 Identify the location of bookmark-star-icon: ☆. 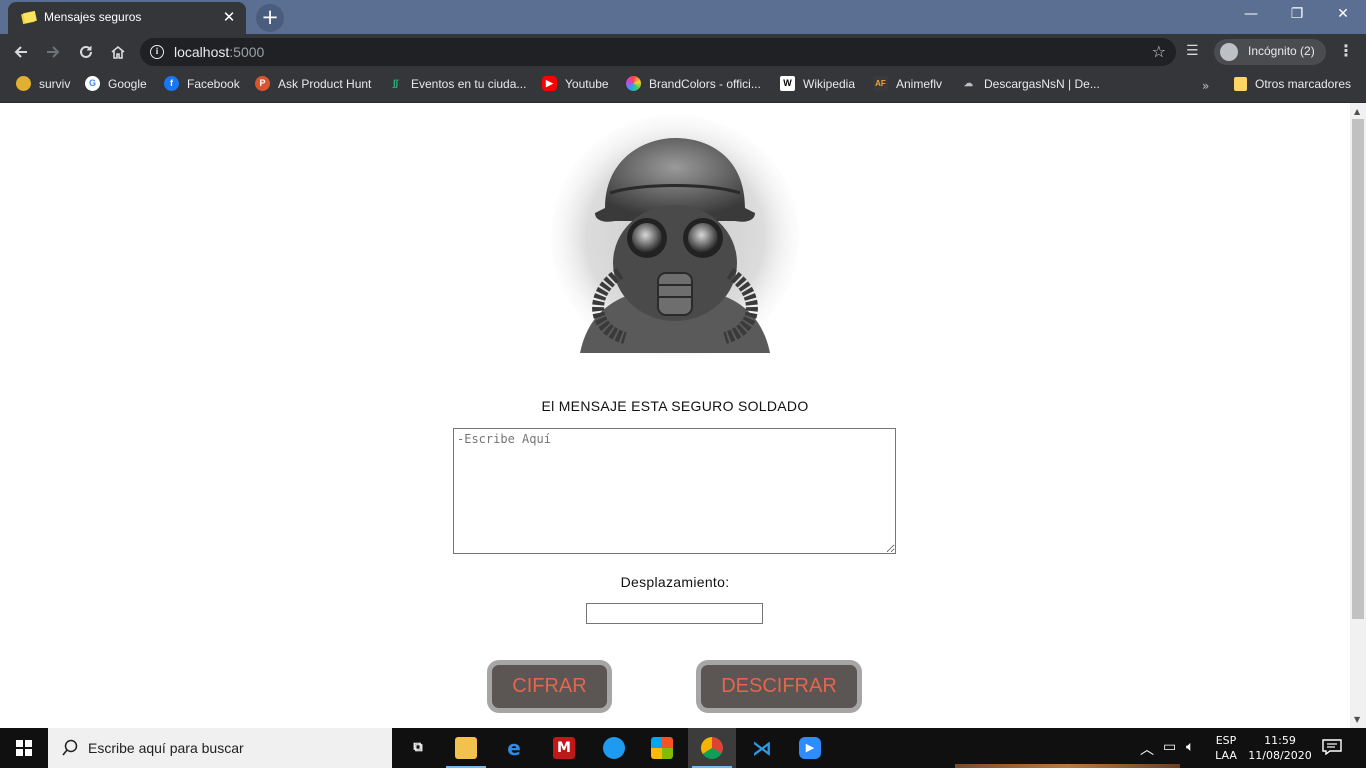
(1159, 51).